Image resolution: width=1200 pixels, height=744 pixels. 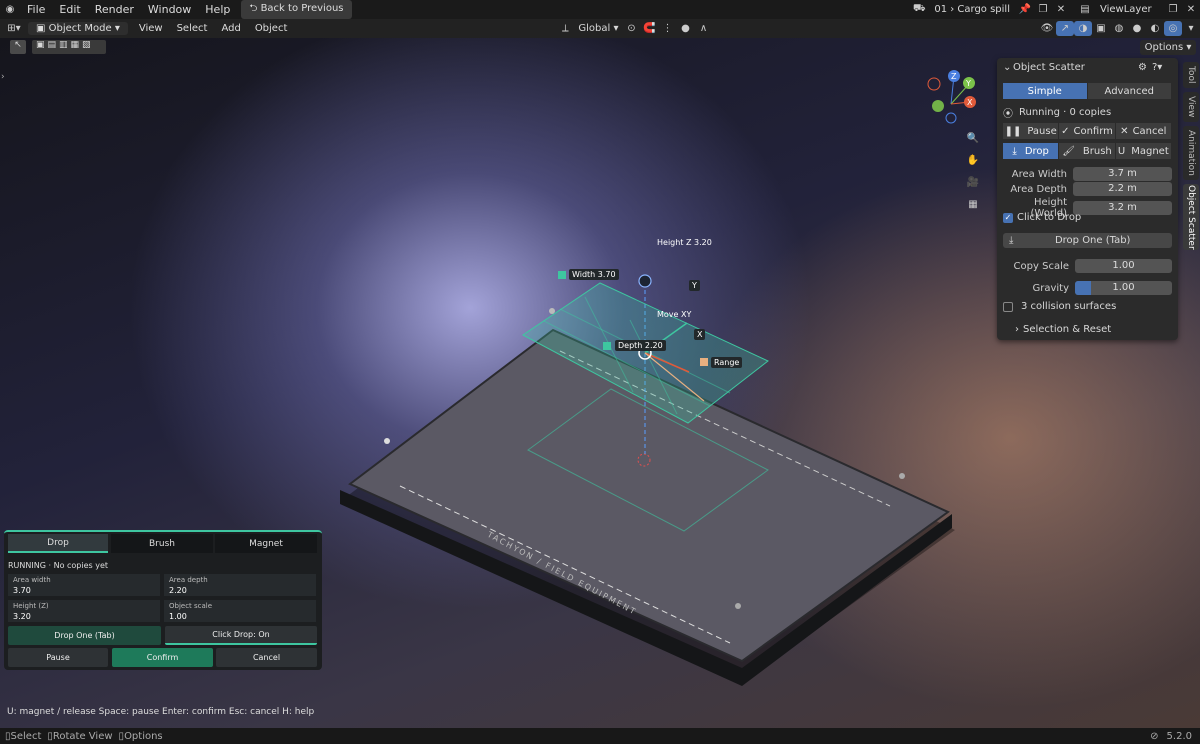 I want to click on menu-select: Select, so click(x=192, y=28).